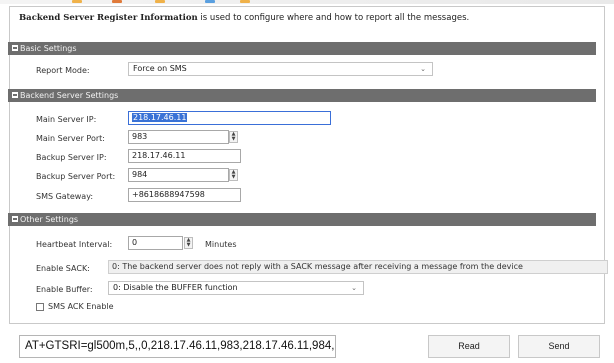 This screenshot has height=363, width=614. I want to click on main-server-port-label: Main Server Port:, so click(70, 138).